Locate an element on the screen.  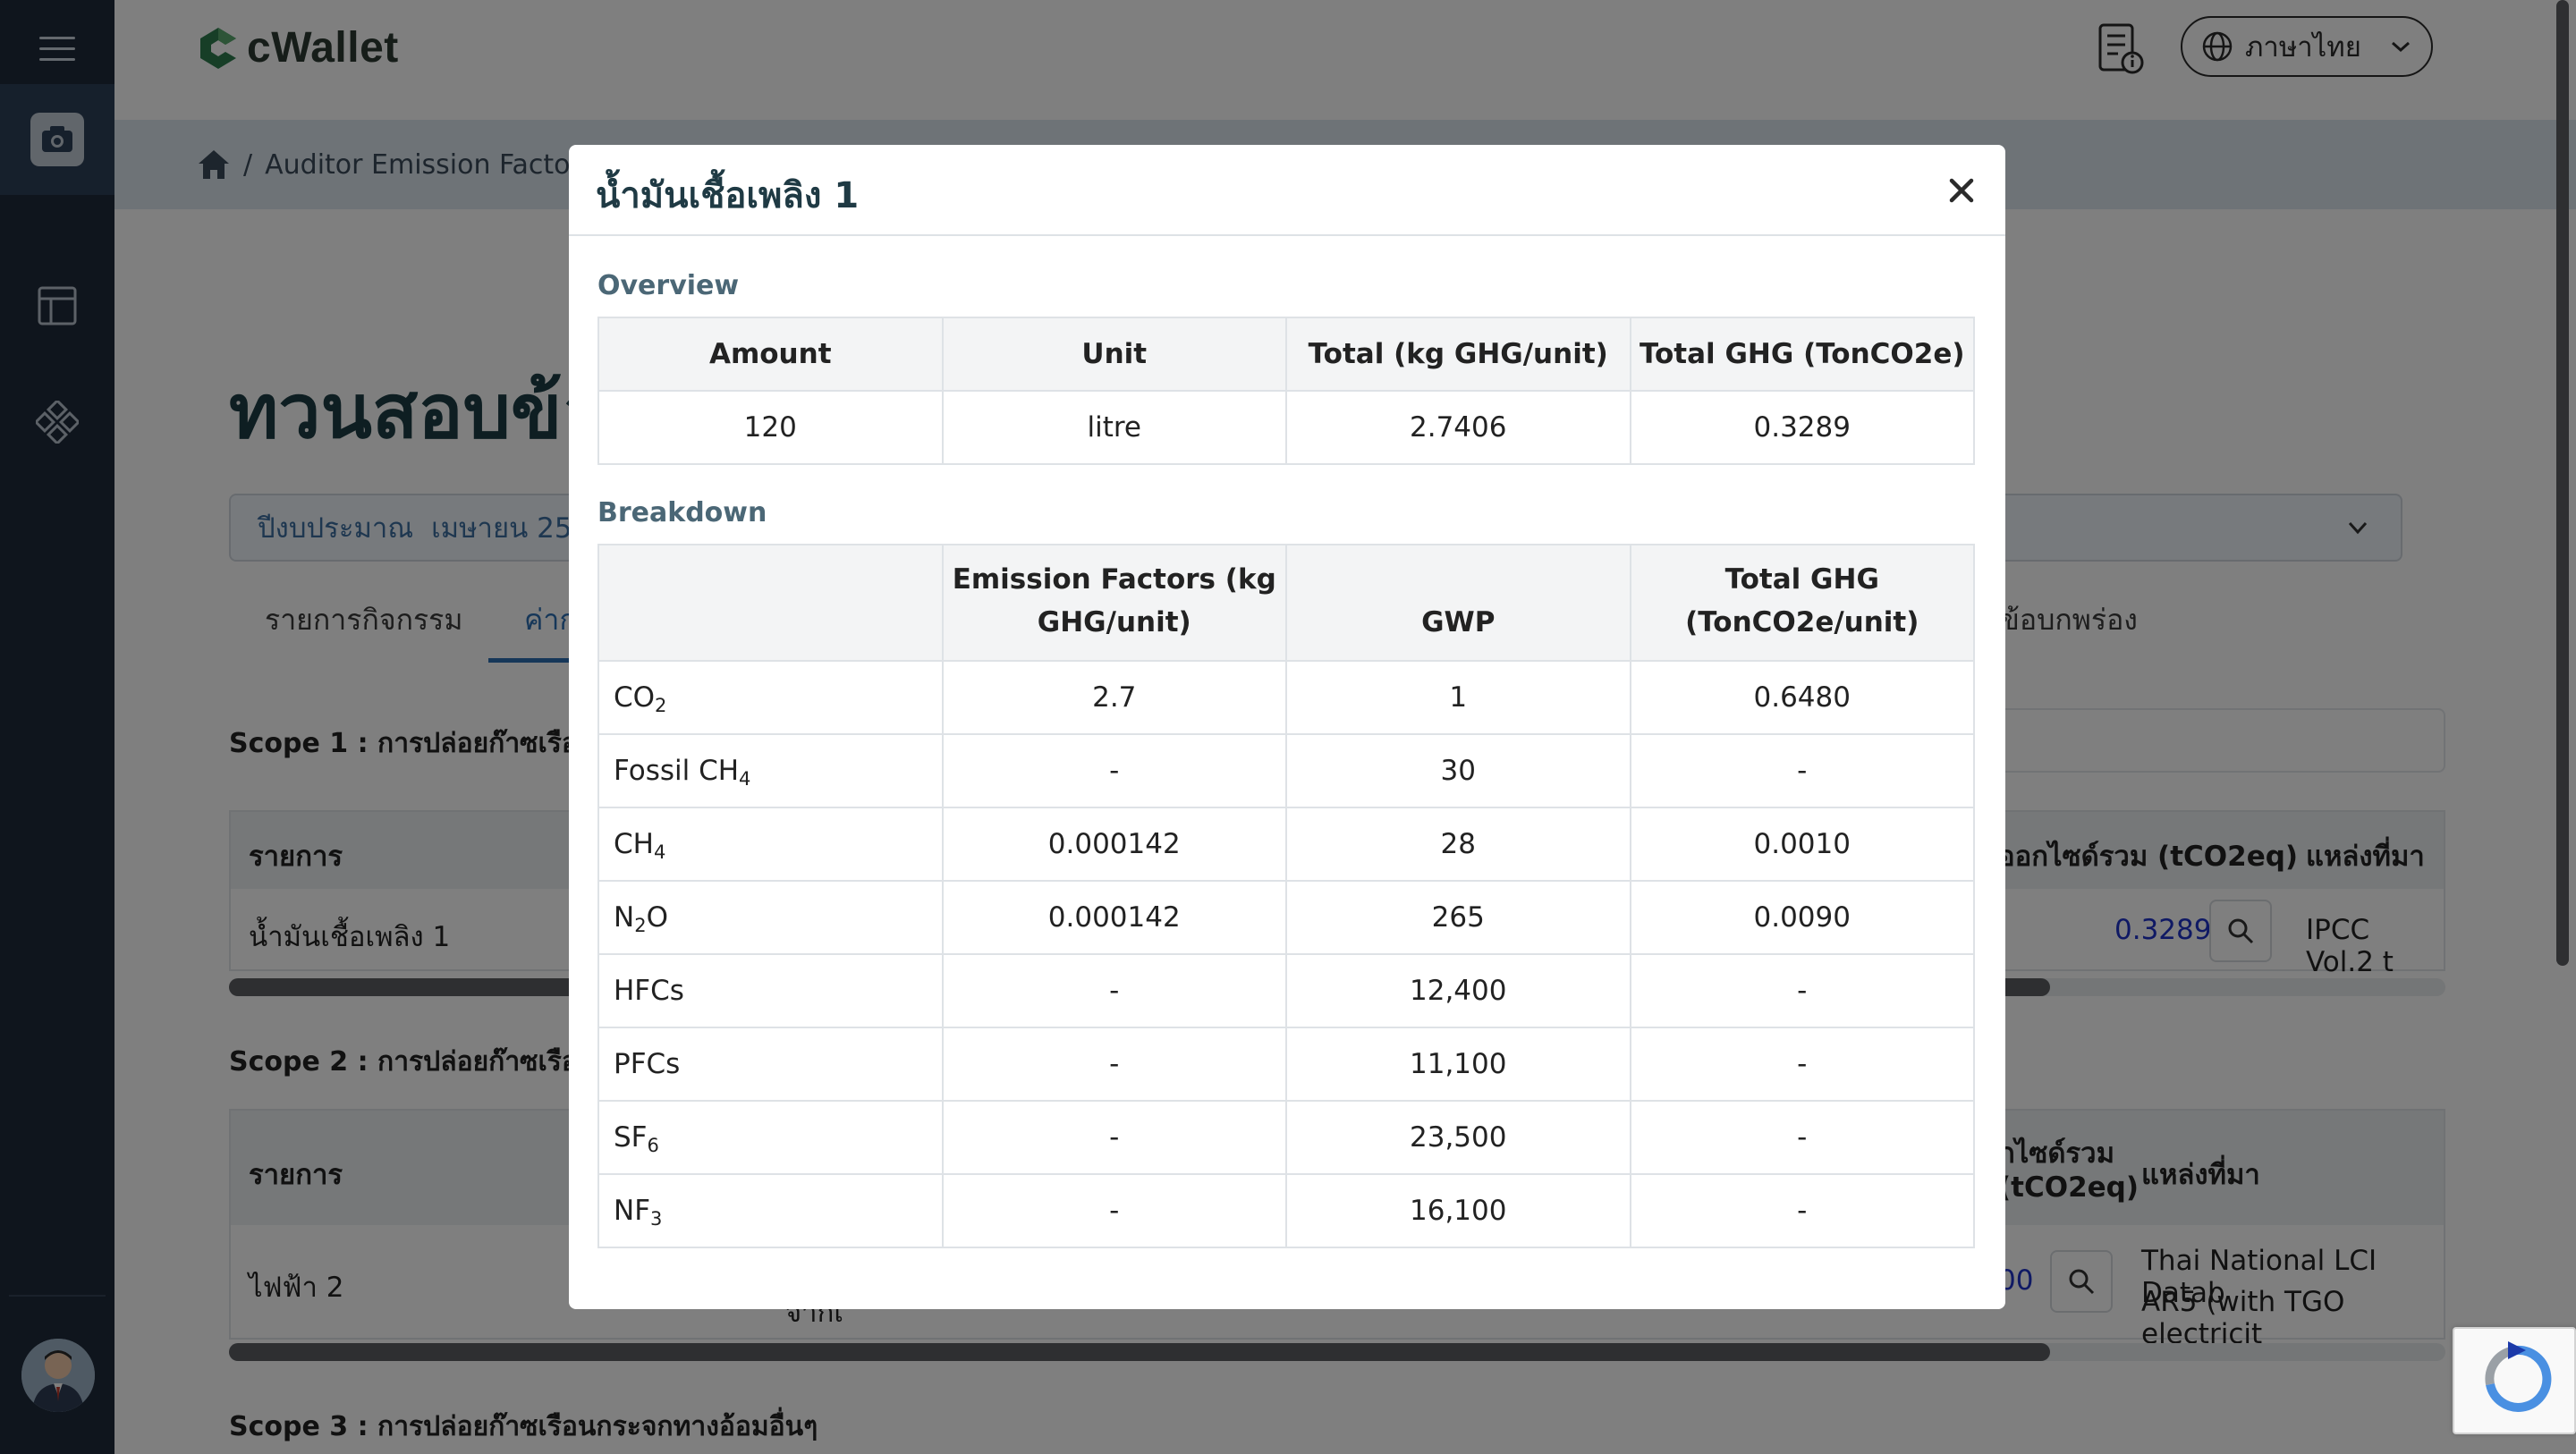
overview-unit: litre is located at coordinates (1114, 428).